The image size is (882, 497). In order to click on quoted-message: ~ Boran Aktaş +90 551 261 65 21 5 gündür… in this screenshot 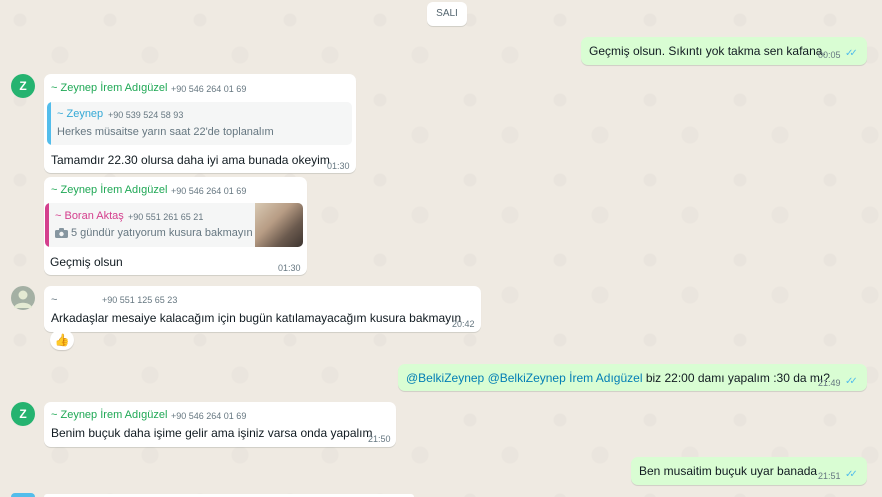, I will do `click(174, 225)`.